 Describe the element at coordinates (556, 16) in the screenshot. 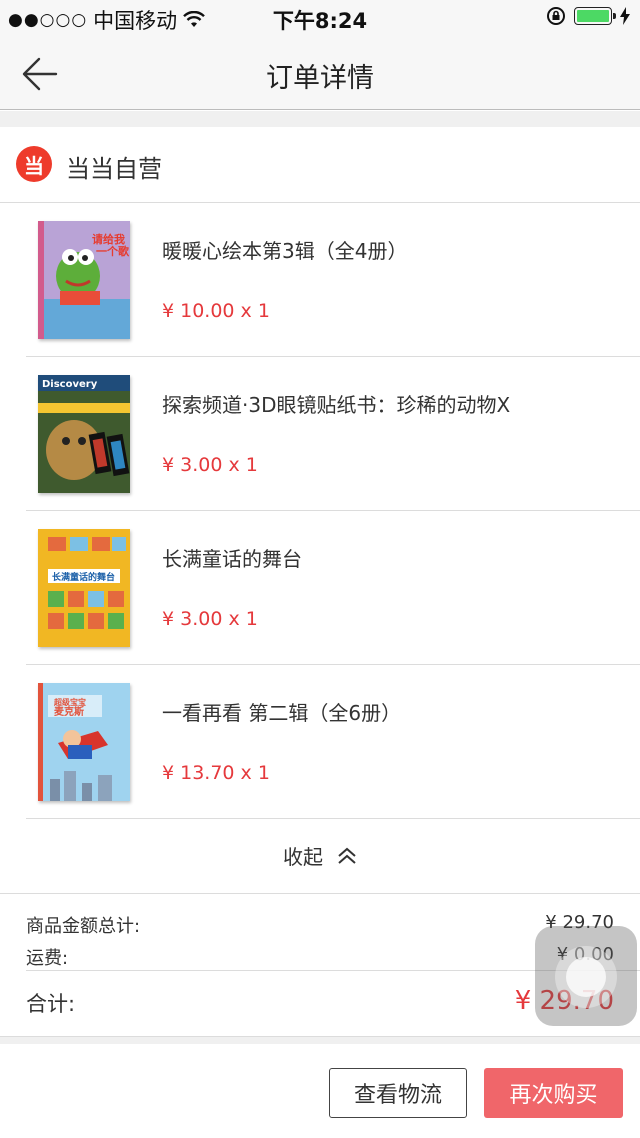

I see `rotation-lock-icon` at that location.